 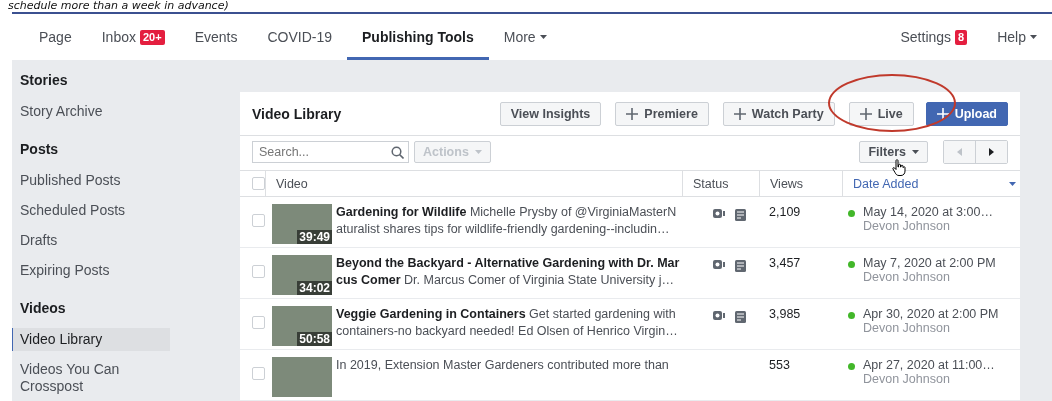 I want to click on column-label: Views, so click(x=787, y=183).